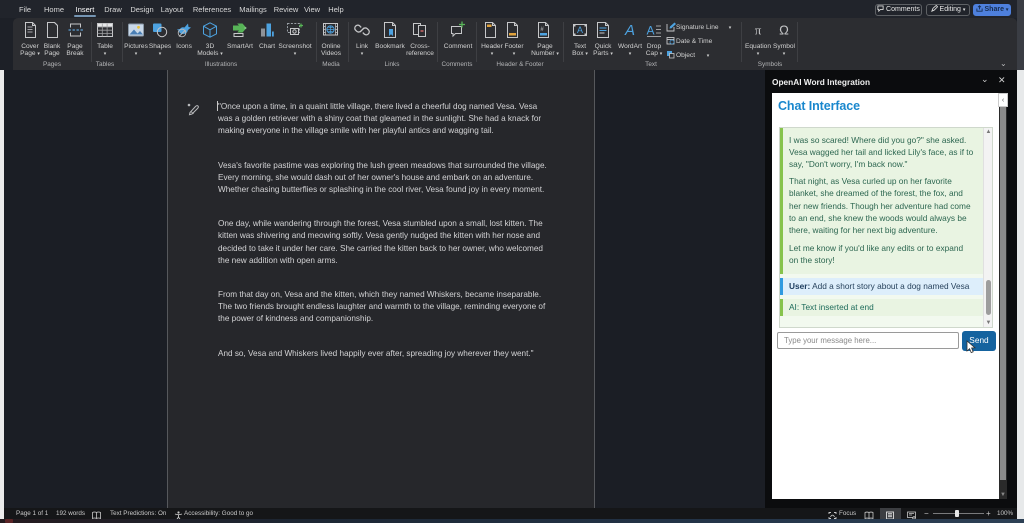  What do you see at coordinates (784, 30) in the screenshot?
I see `svg-text: Ω` at bounding box center [784, 30].